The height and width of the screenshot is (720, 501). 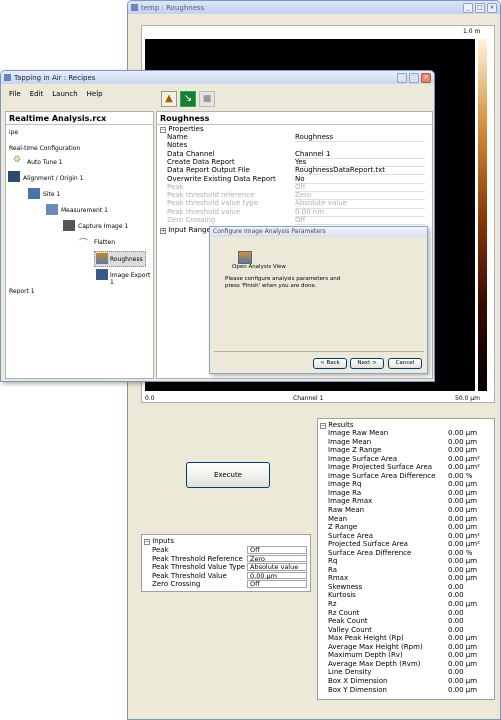 What do you see at coordinates (358, 680) in the screenshot?
I see `result-label: Box X Dimension` at bounding box center [358, 680].